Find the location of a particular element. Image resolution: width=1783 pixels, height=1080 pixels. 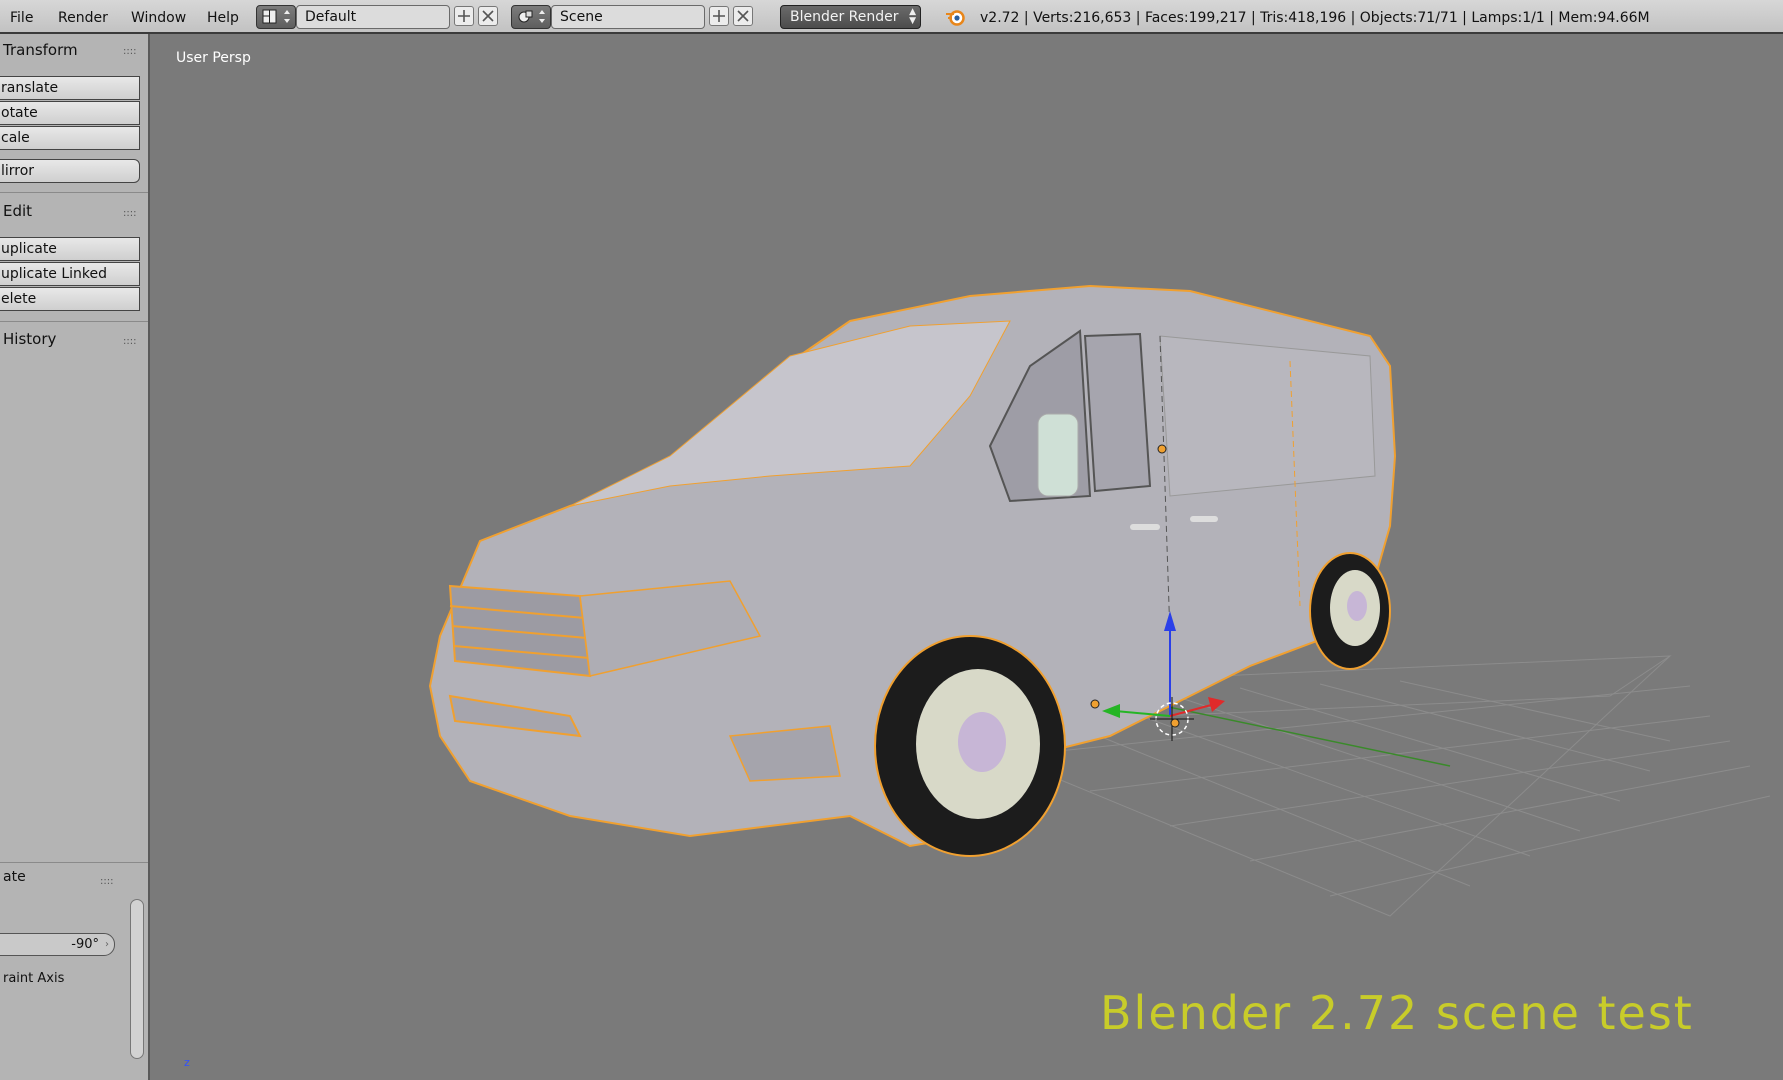

watermark-text: Blender 2.72 scene test is located at coordinates (1397, 1013).